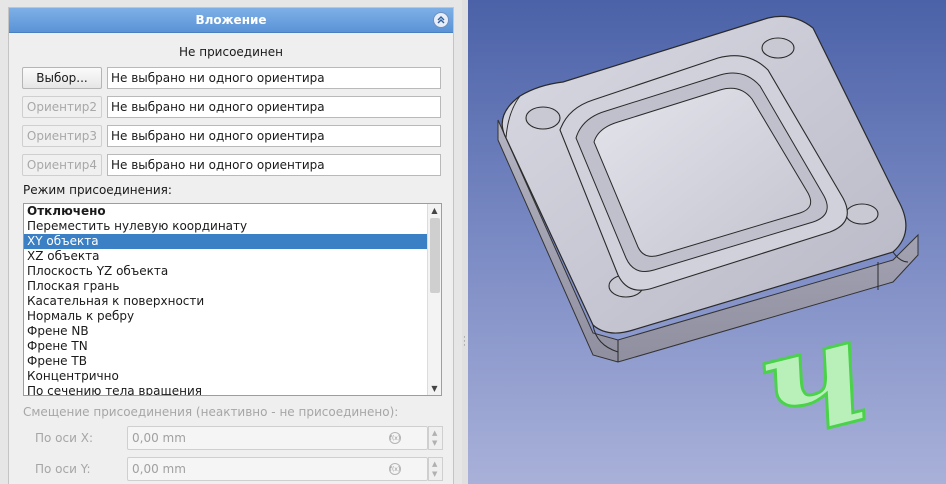 This screenshot has width=946, height=484. Describe the element at coordinates (277, 438) in the screenshot. I see `offset-x-input: 0,00 mm f(x)` at that location.